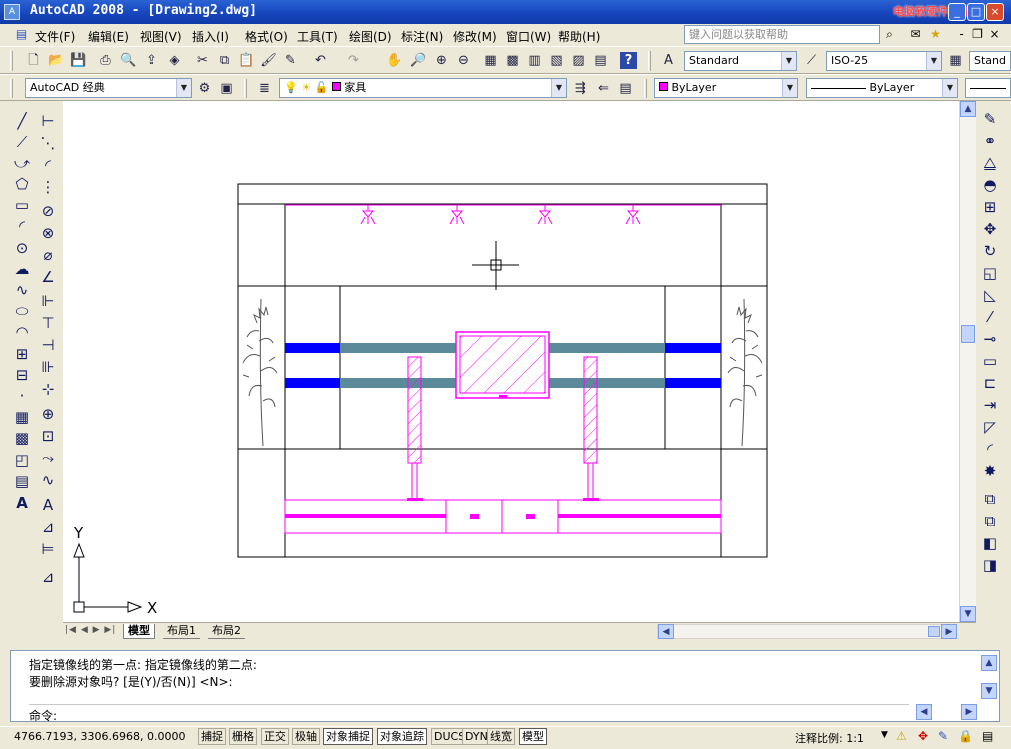  Describe the element at coordinates (990, 163) in the screenshot. I see `mirror-icon: ⧋` at that location.